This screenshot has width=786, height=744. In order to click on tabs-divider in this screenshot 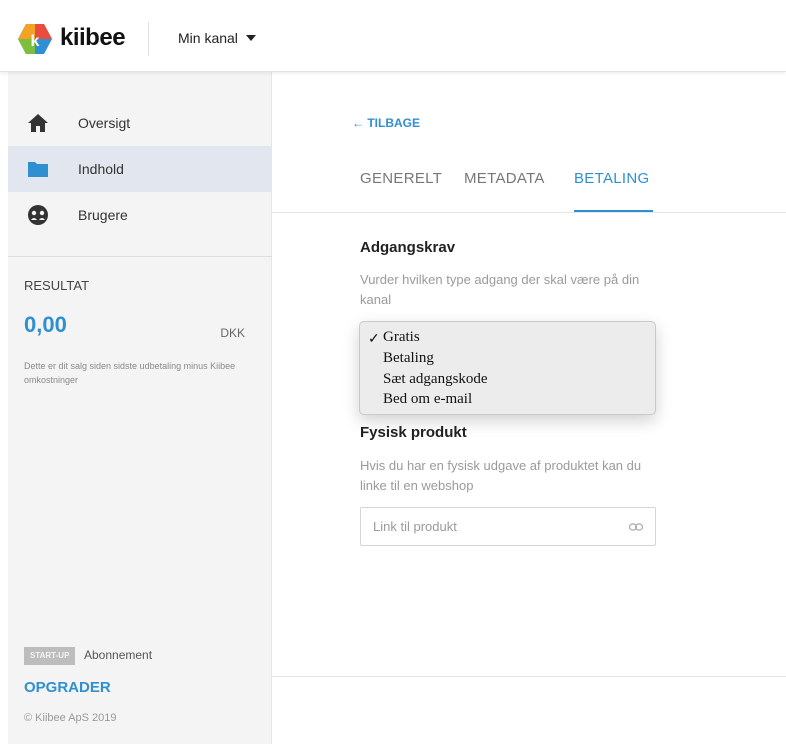, I will do `click(529, 212)`.